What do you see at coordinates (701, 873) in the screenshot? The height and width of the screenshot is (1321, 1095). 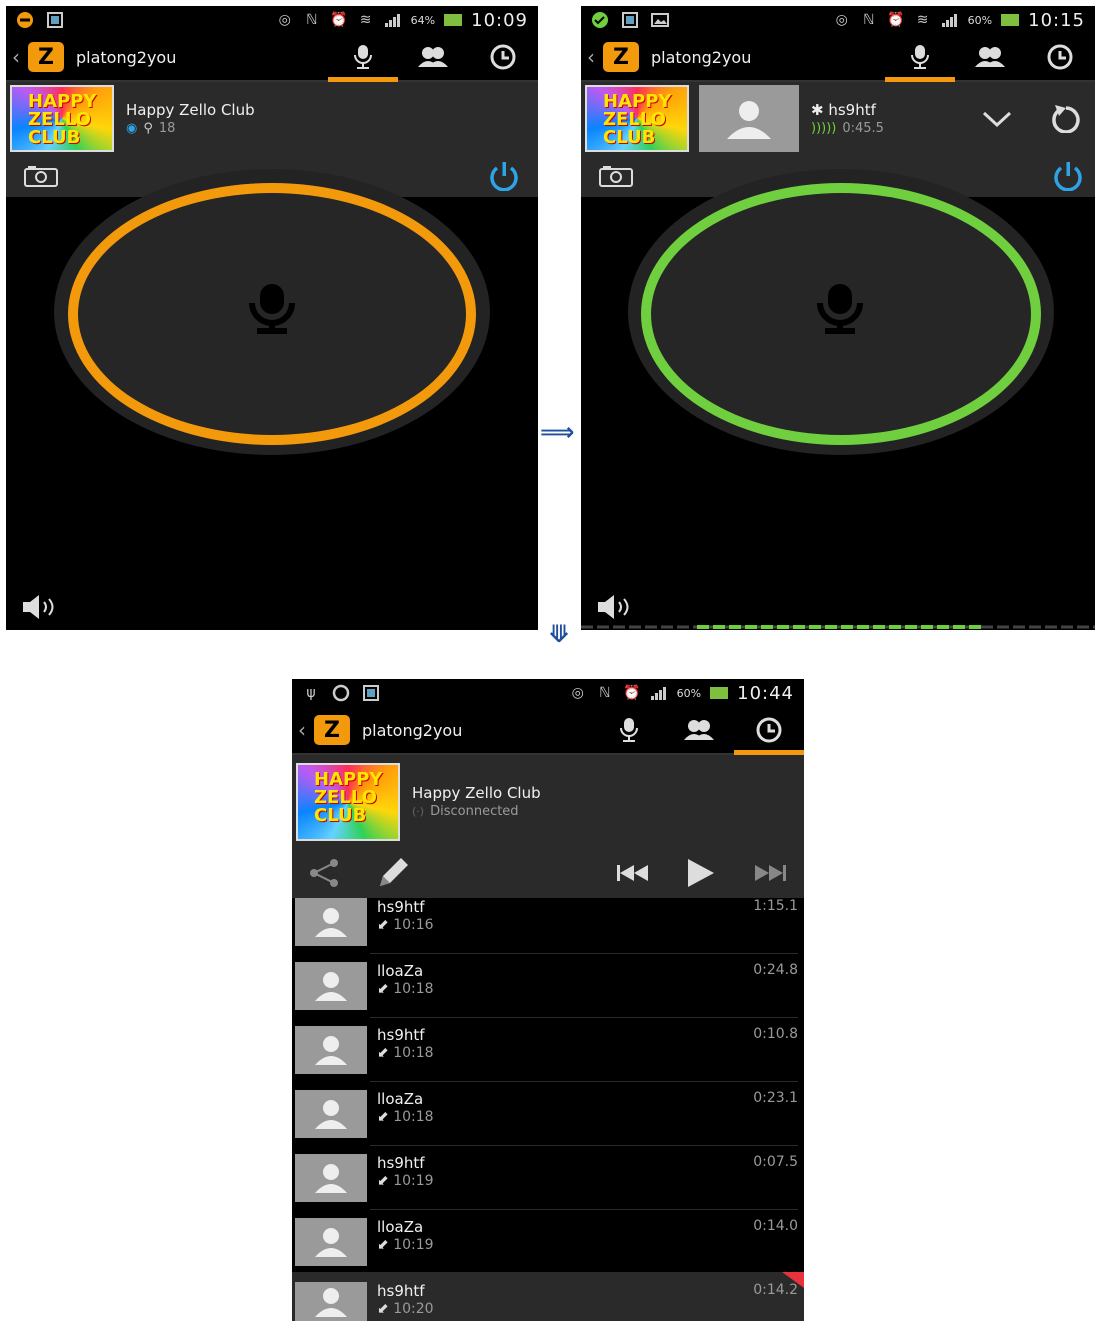 I see `play-icon` at bounding box center [701, 873].